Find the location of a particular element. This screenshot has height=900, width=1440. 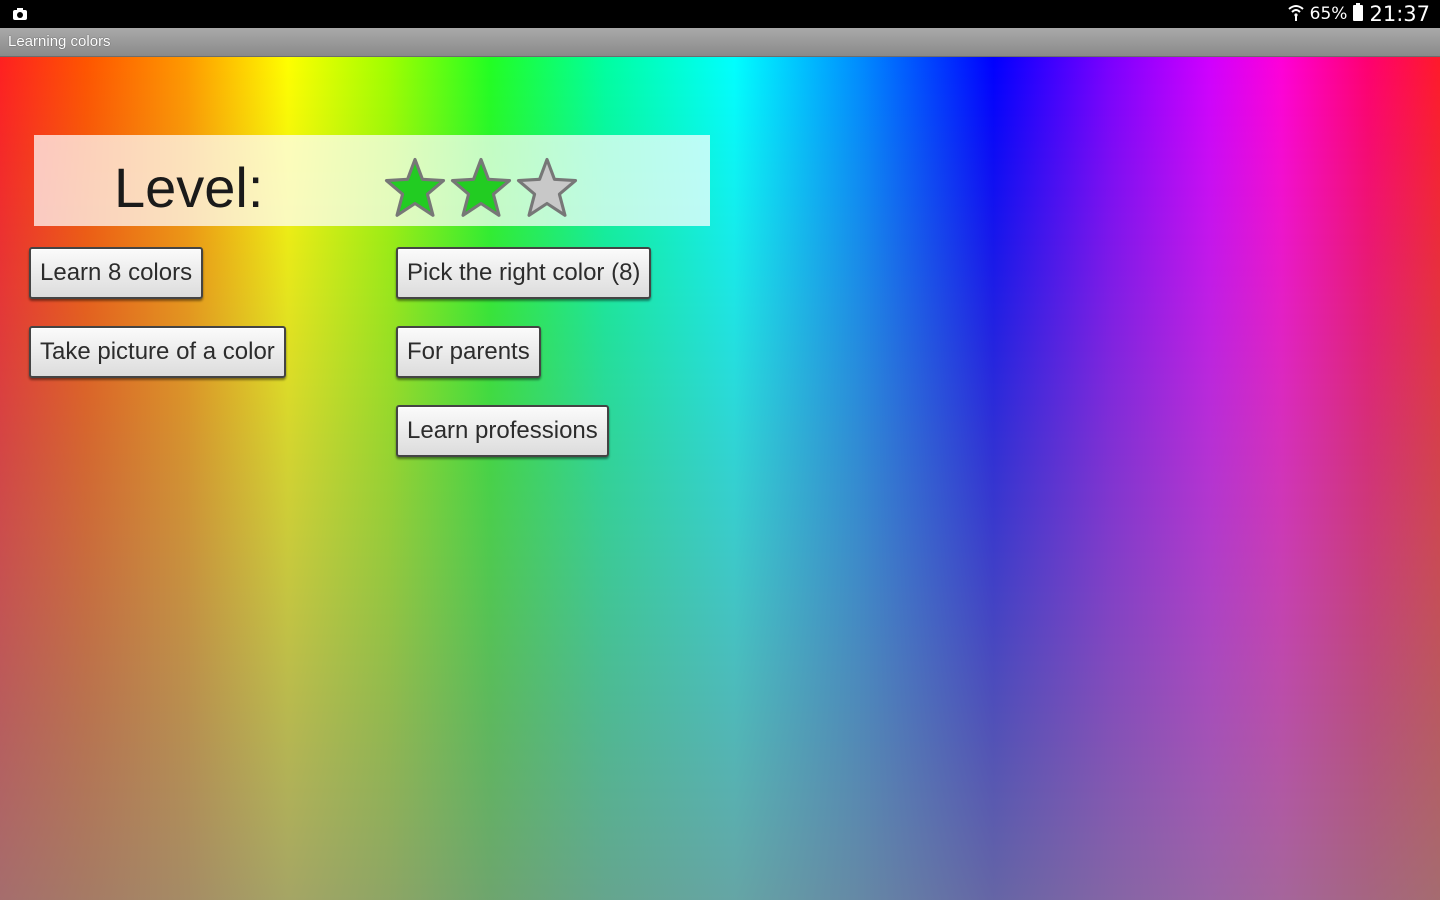

learn-professions-button: Learn professions is located at coordinates (502, 431).